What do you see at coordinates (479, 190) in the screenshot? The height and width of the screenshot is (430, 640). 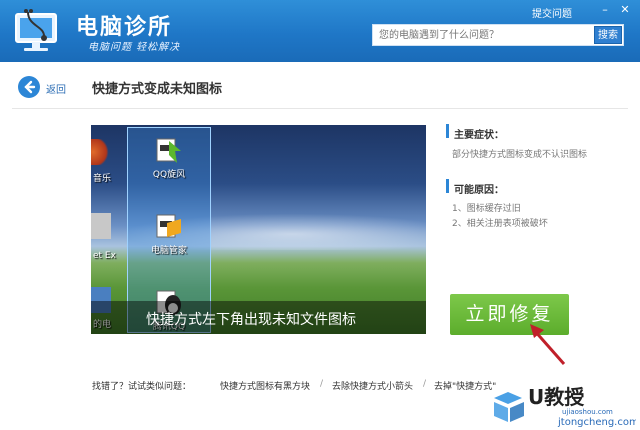 I see `cause-heading: 可能原因：` at bounding box center [479, 190].